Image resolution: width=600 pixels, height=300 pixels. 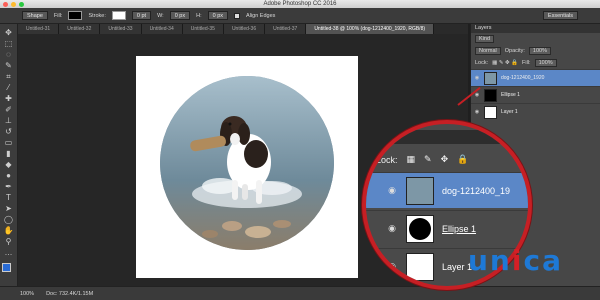 I want to click on align-edges-checkbox, so click(x=237, y=15).